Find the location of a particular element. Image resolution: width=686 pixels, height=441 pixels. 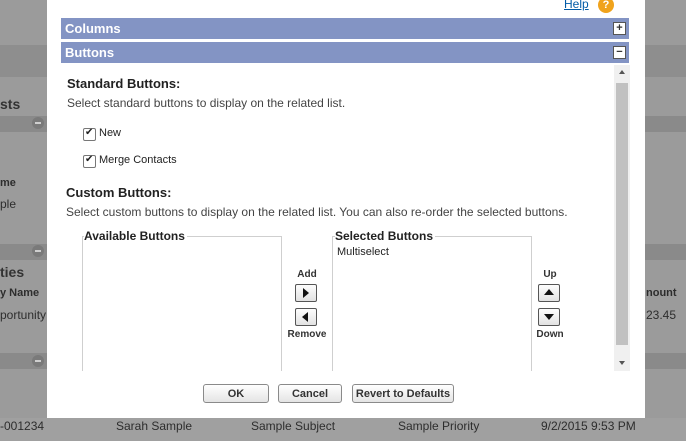

ok-button: OK is located at coordinates (236, 393).